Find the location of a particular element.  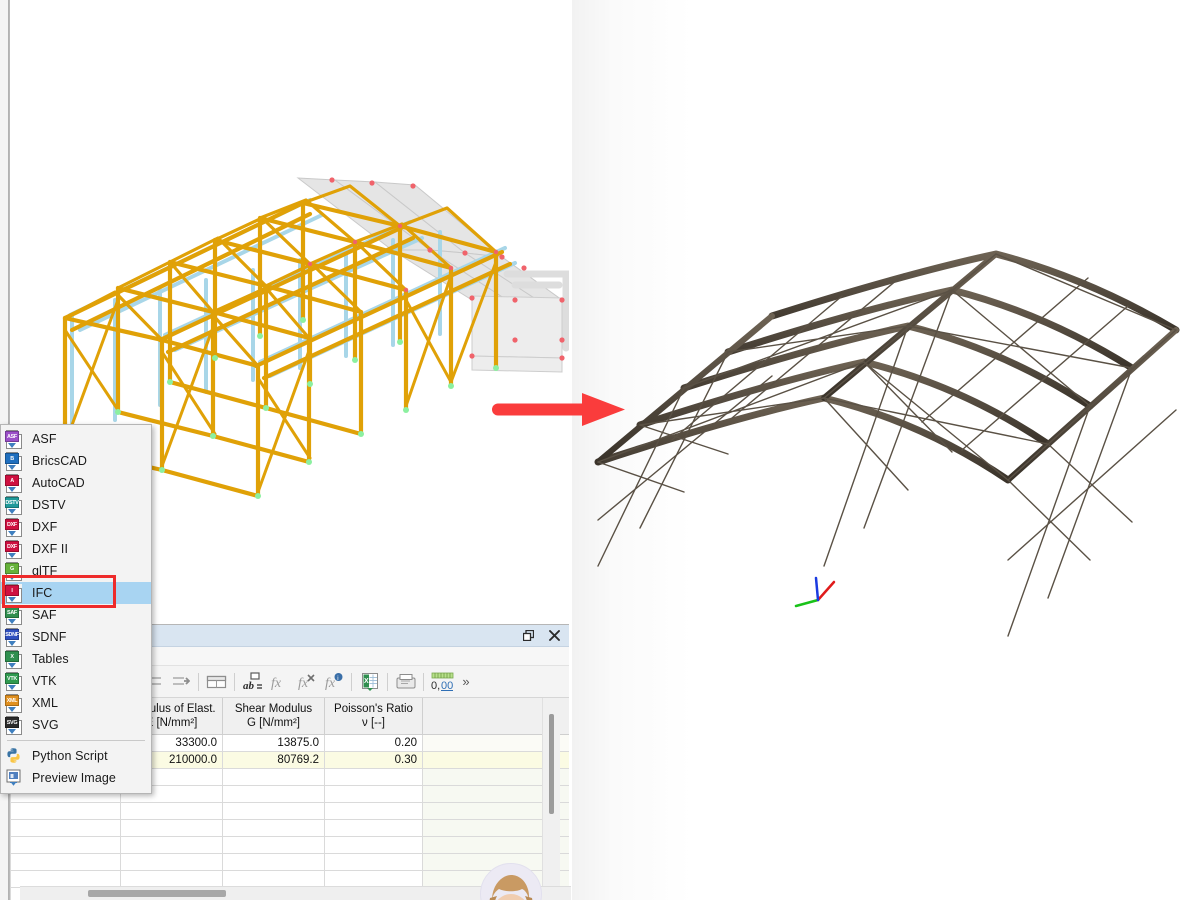

menu-item-dstv: DSTV DSTV is located at coordinates (76, 505).